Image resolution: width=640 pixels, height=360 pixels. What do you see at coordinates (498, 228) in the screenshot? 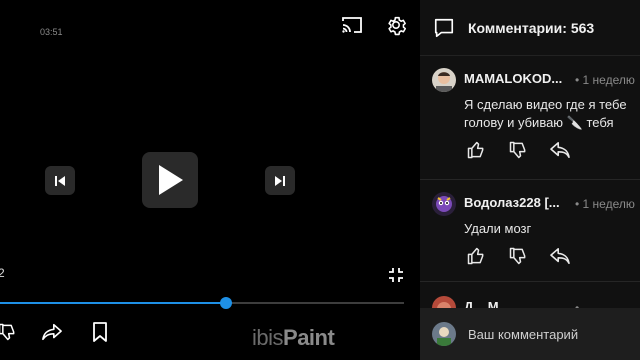
I see `comment-text: Удали мозг` at bounding box center [498, 228].